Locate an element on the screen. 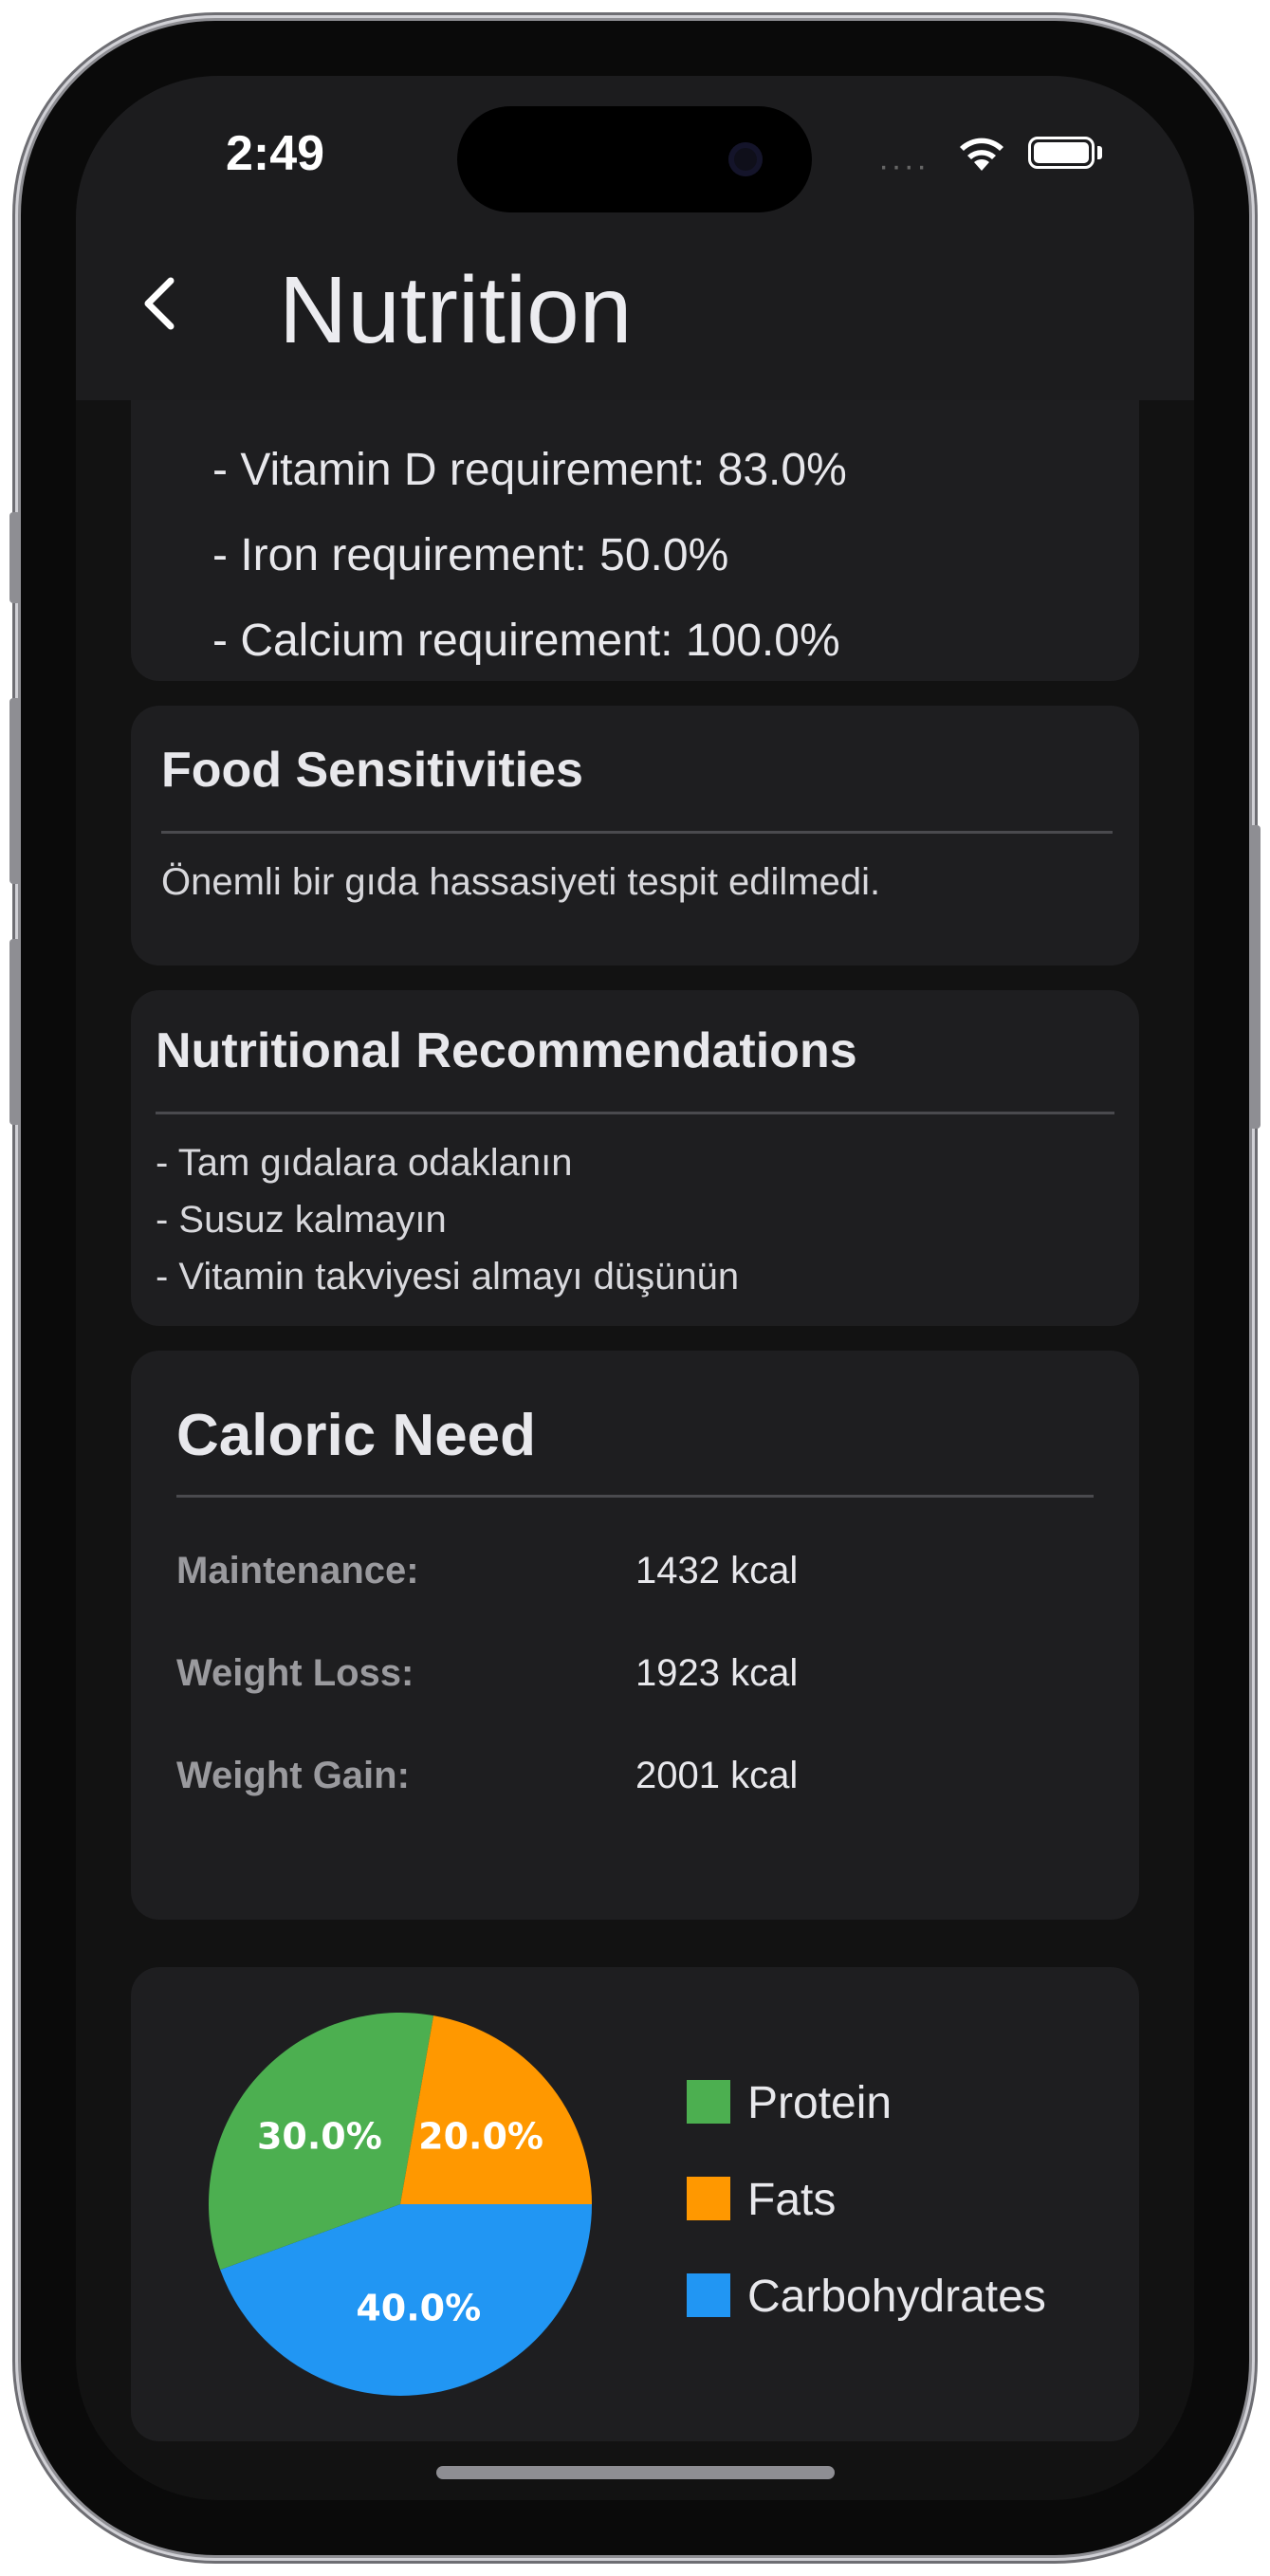 This screenshot has width=1270, height=2576. requirement-iron: - Iron requirement: 50.0% is located at coordinates (470, 555).